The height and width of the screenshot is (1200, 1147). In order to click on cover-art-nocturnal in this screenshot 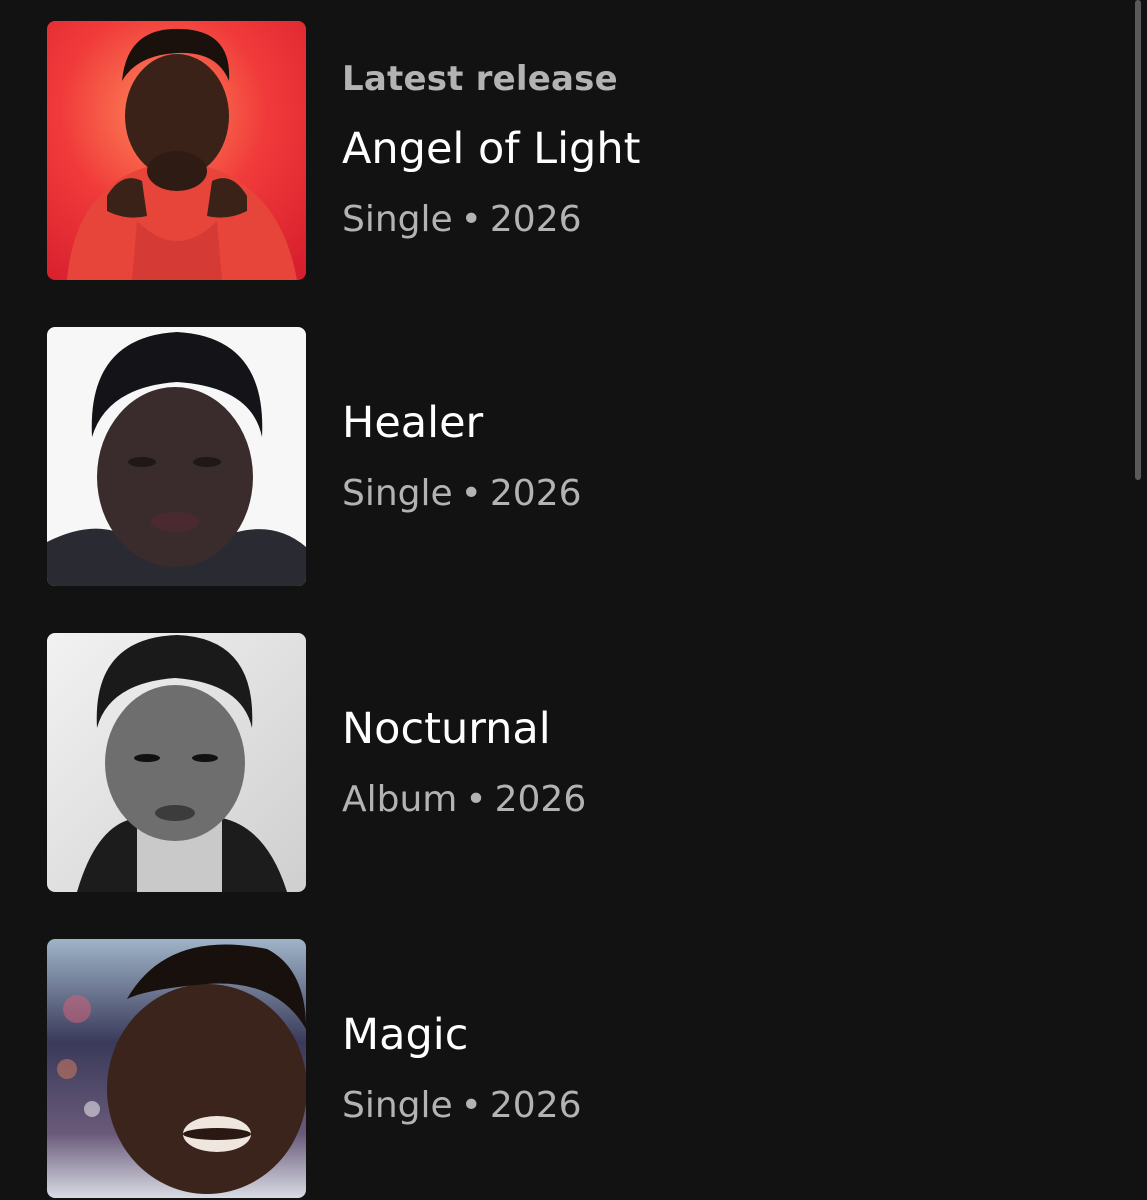, I will do `click(176, 762)`.